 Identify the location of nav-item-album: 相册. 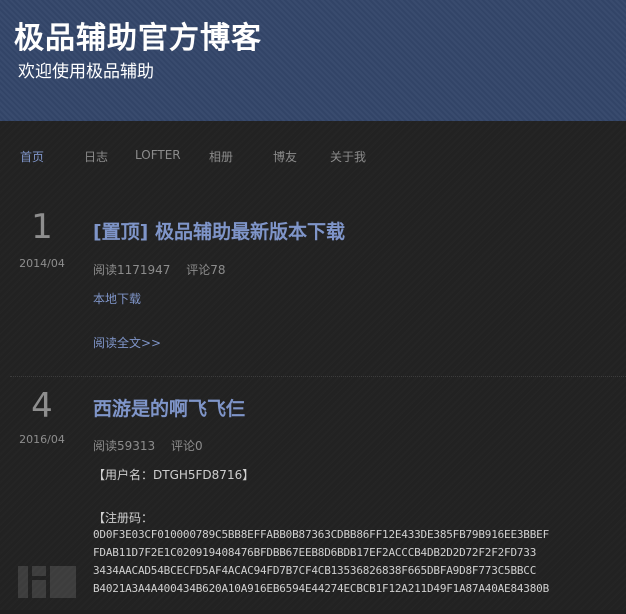
(221, 156).